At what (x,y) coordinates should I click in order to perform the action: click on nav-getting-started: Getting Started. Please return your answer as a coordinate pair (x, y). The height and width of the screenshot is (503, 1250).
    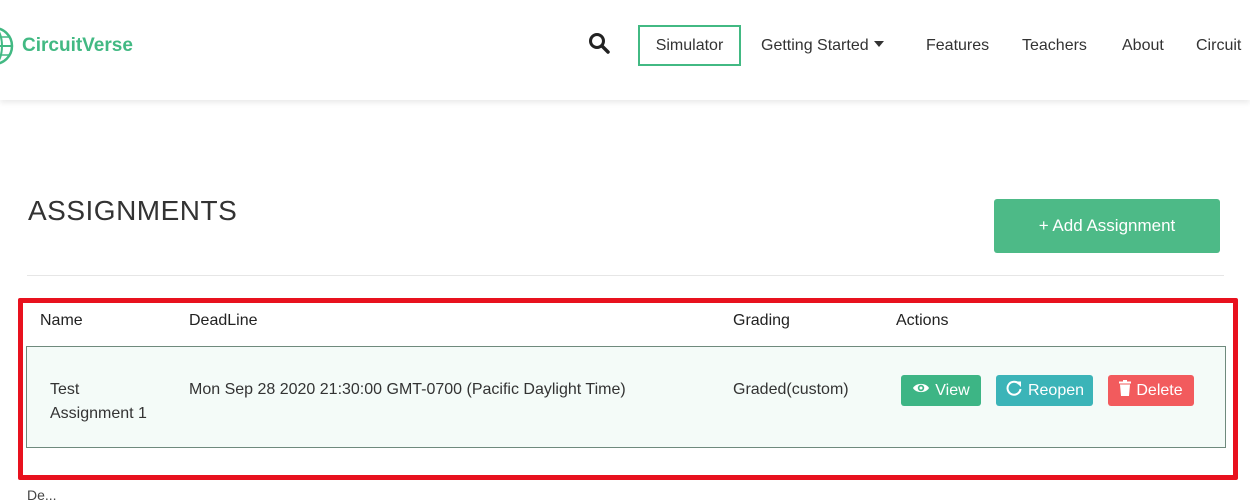
    Looking at the image, I should click on (822, 46).